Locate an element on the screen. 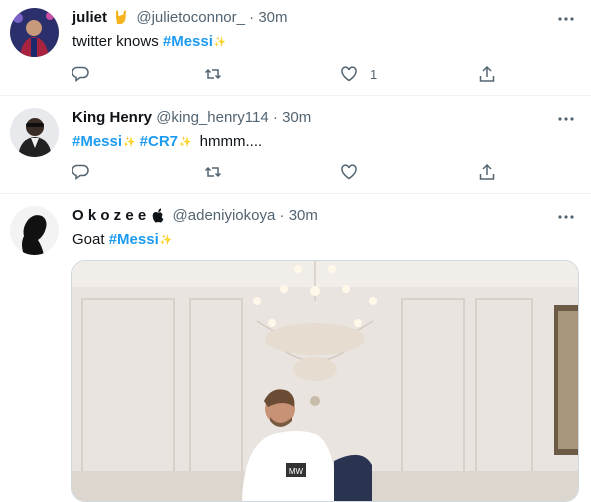  user-handle: @king_henry114 is located at coordinates (212, 117).